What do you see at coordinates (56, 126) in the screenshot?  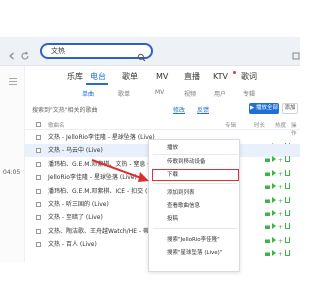 I see `header-title: 歌曲名` at bounding box center [56, 126].